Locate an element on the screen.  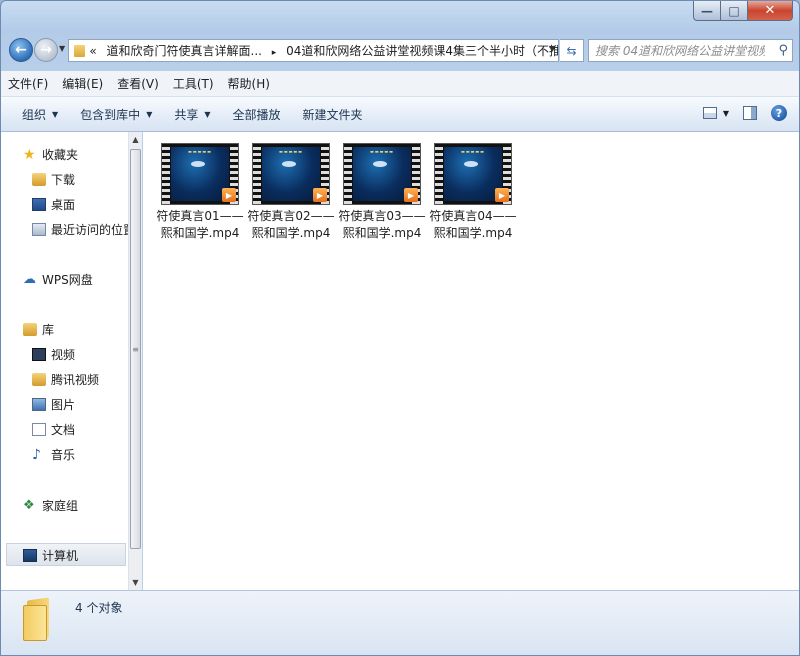
menu-help: 帮助(H) is located at coordinates (249, 83).